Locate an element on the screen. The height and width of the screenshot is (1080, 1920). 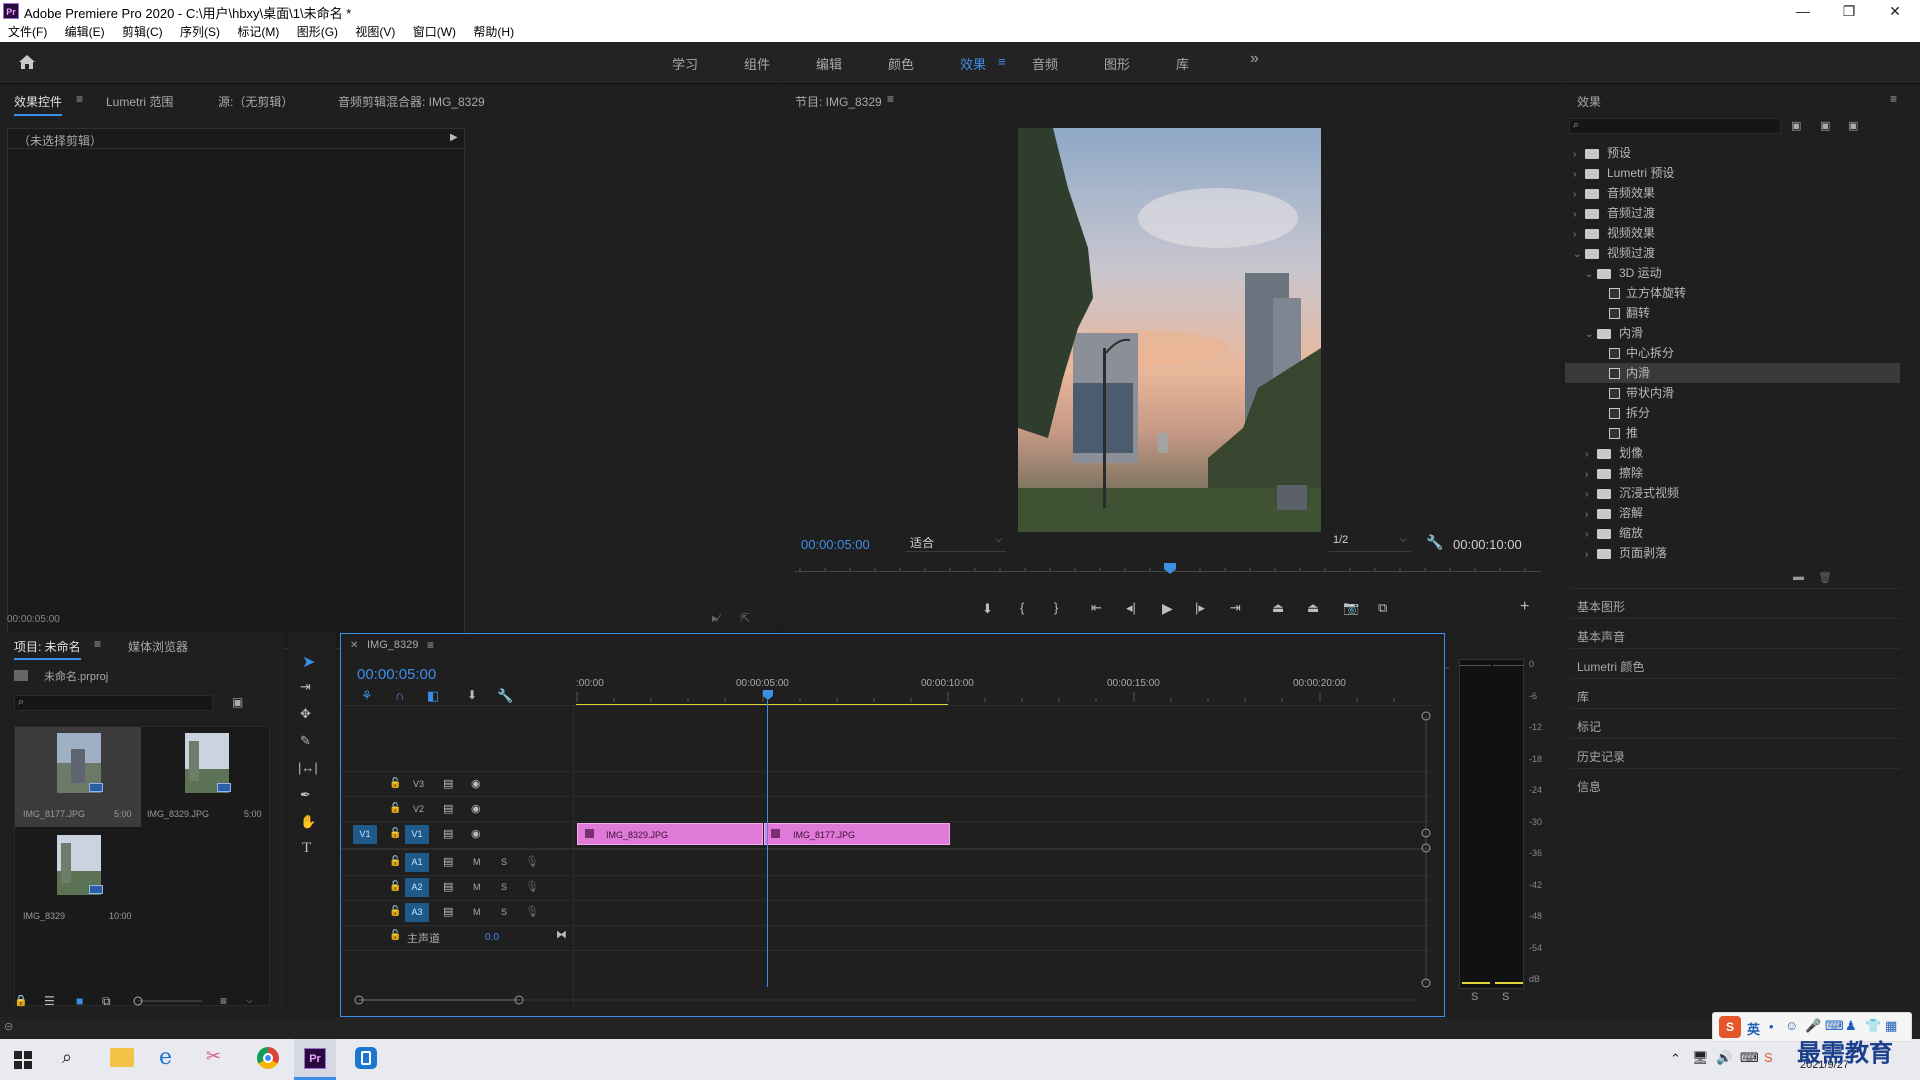
effect-item: 带状内滑 is located at coordinates (1732, 393).